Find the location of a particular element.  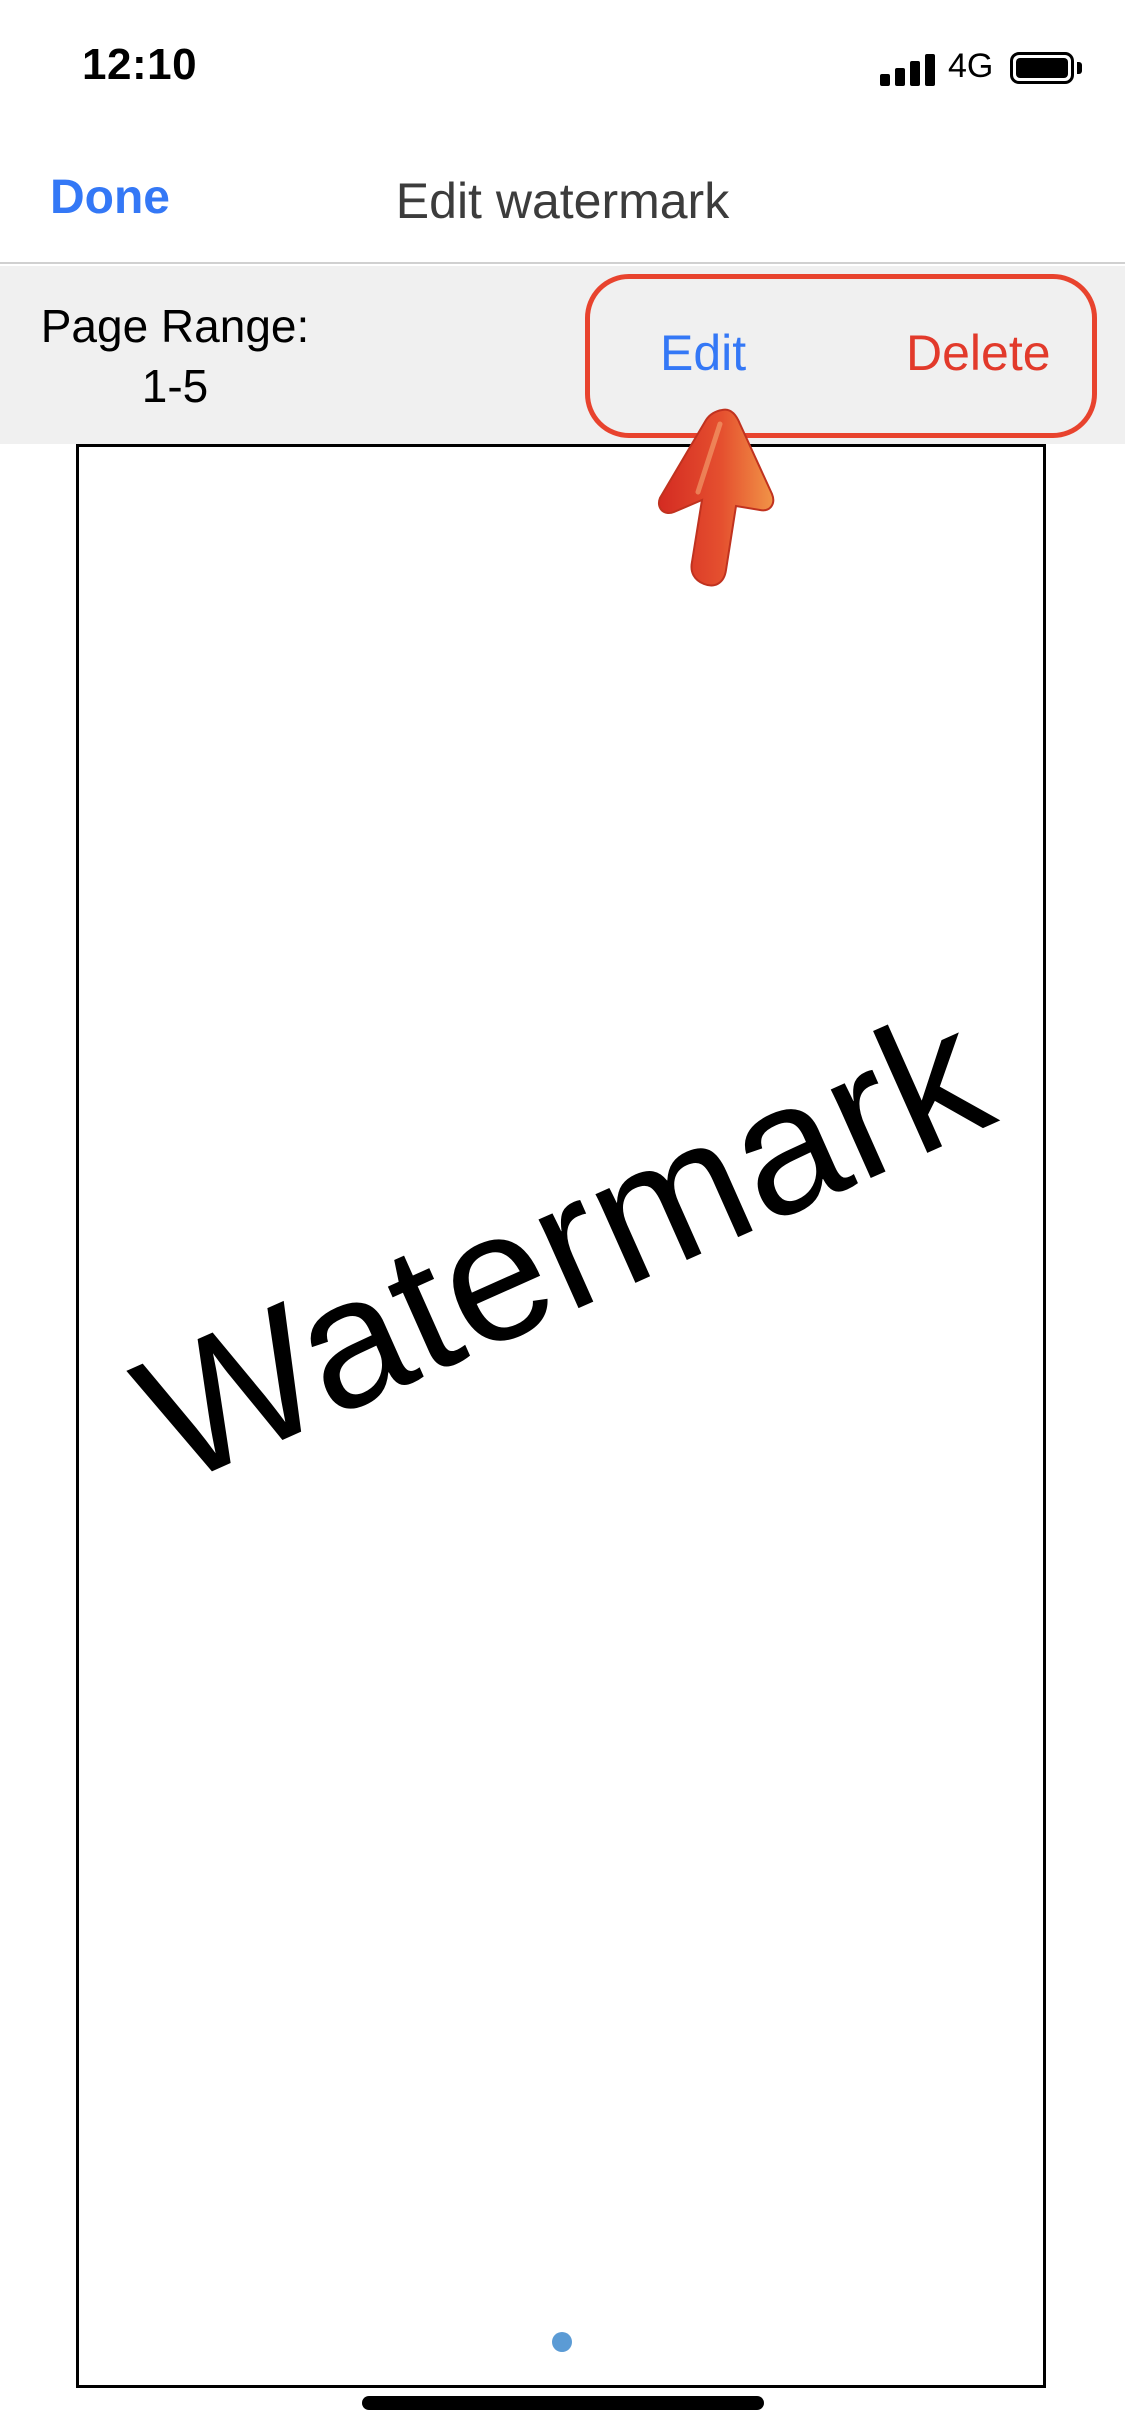

page-range-label: Page Range: is located at coordinates (175, 326).